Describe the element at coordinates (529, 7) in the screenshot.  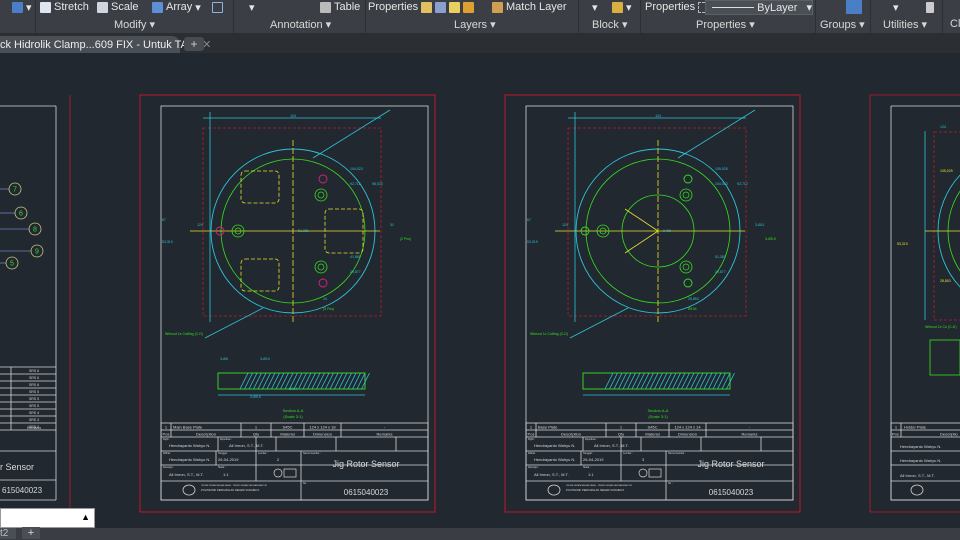
I see `match-layer-button: Match Layer` at that location.